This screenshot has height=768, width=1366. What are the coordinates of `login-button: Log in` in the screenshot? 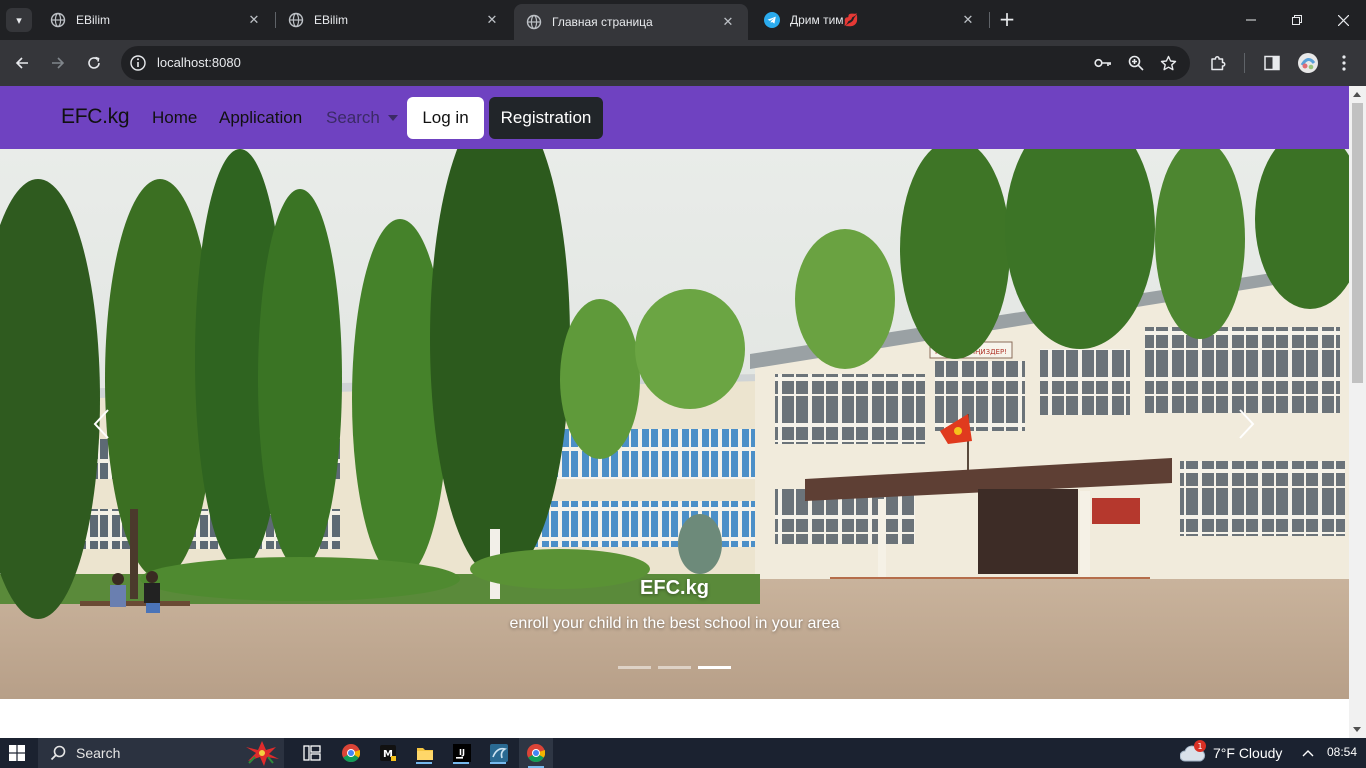 It's located at (445, 118).